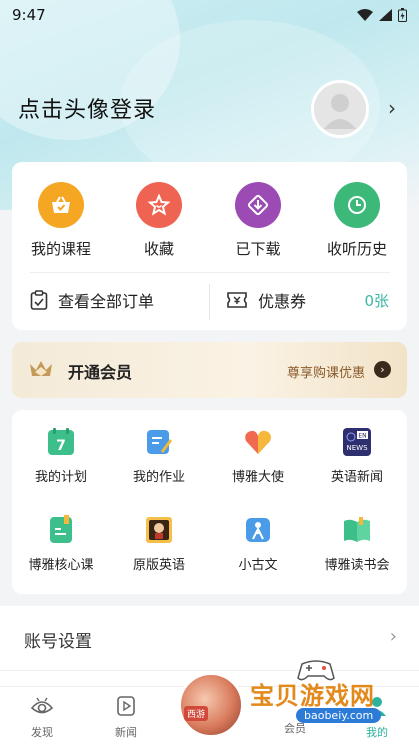 Image resolution: width=419 pixels, height=745 pixels. I want to click on boya-ambassador-label: 博雅大使, so click(257, 477).